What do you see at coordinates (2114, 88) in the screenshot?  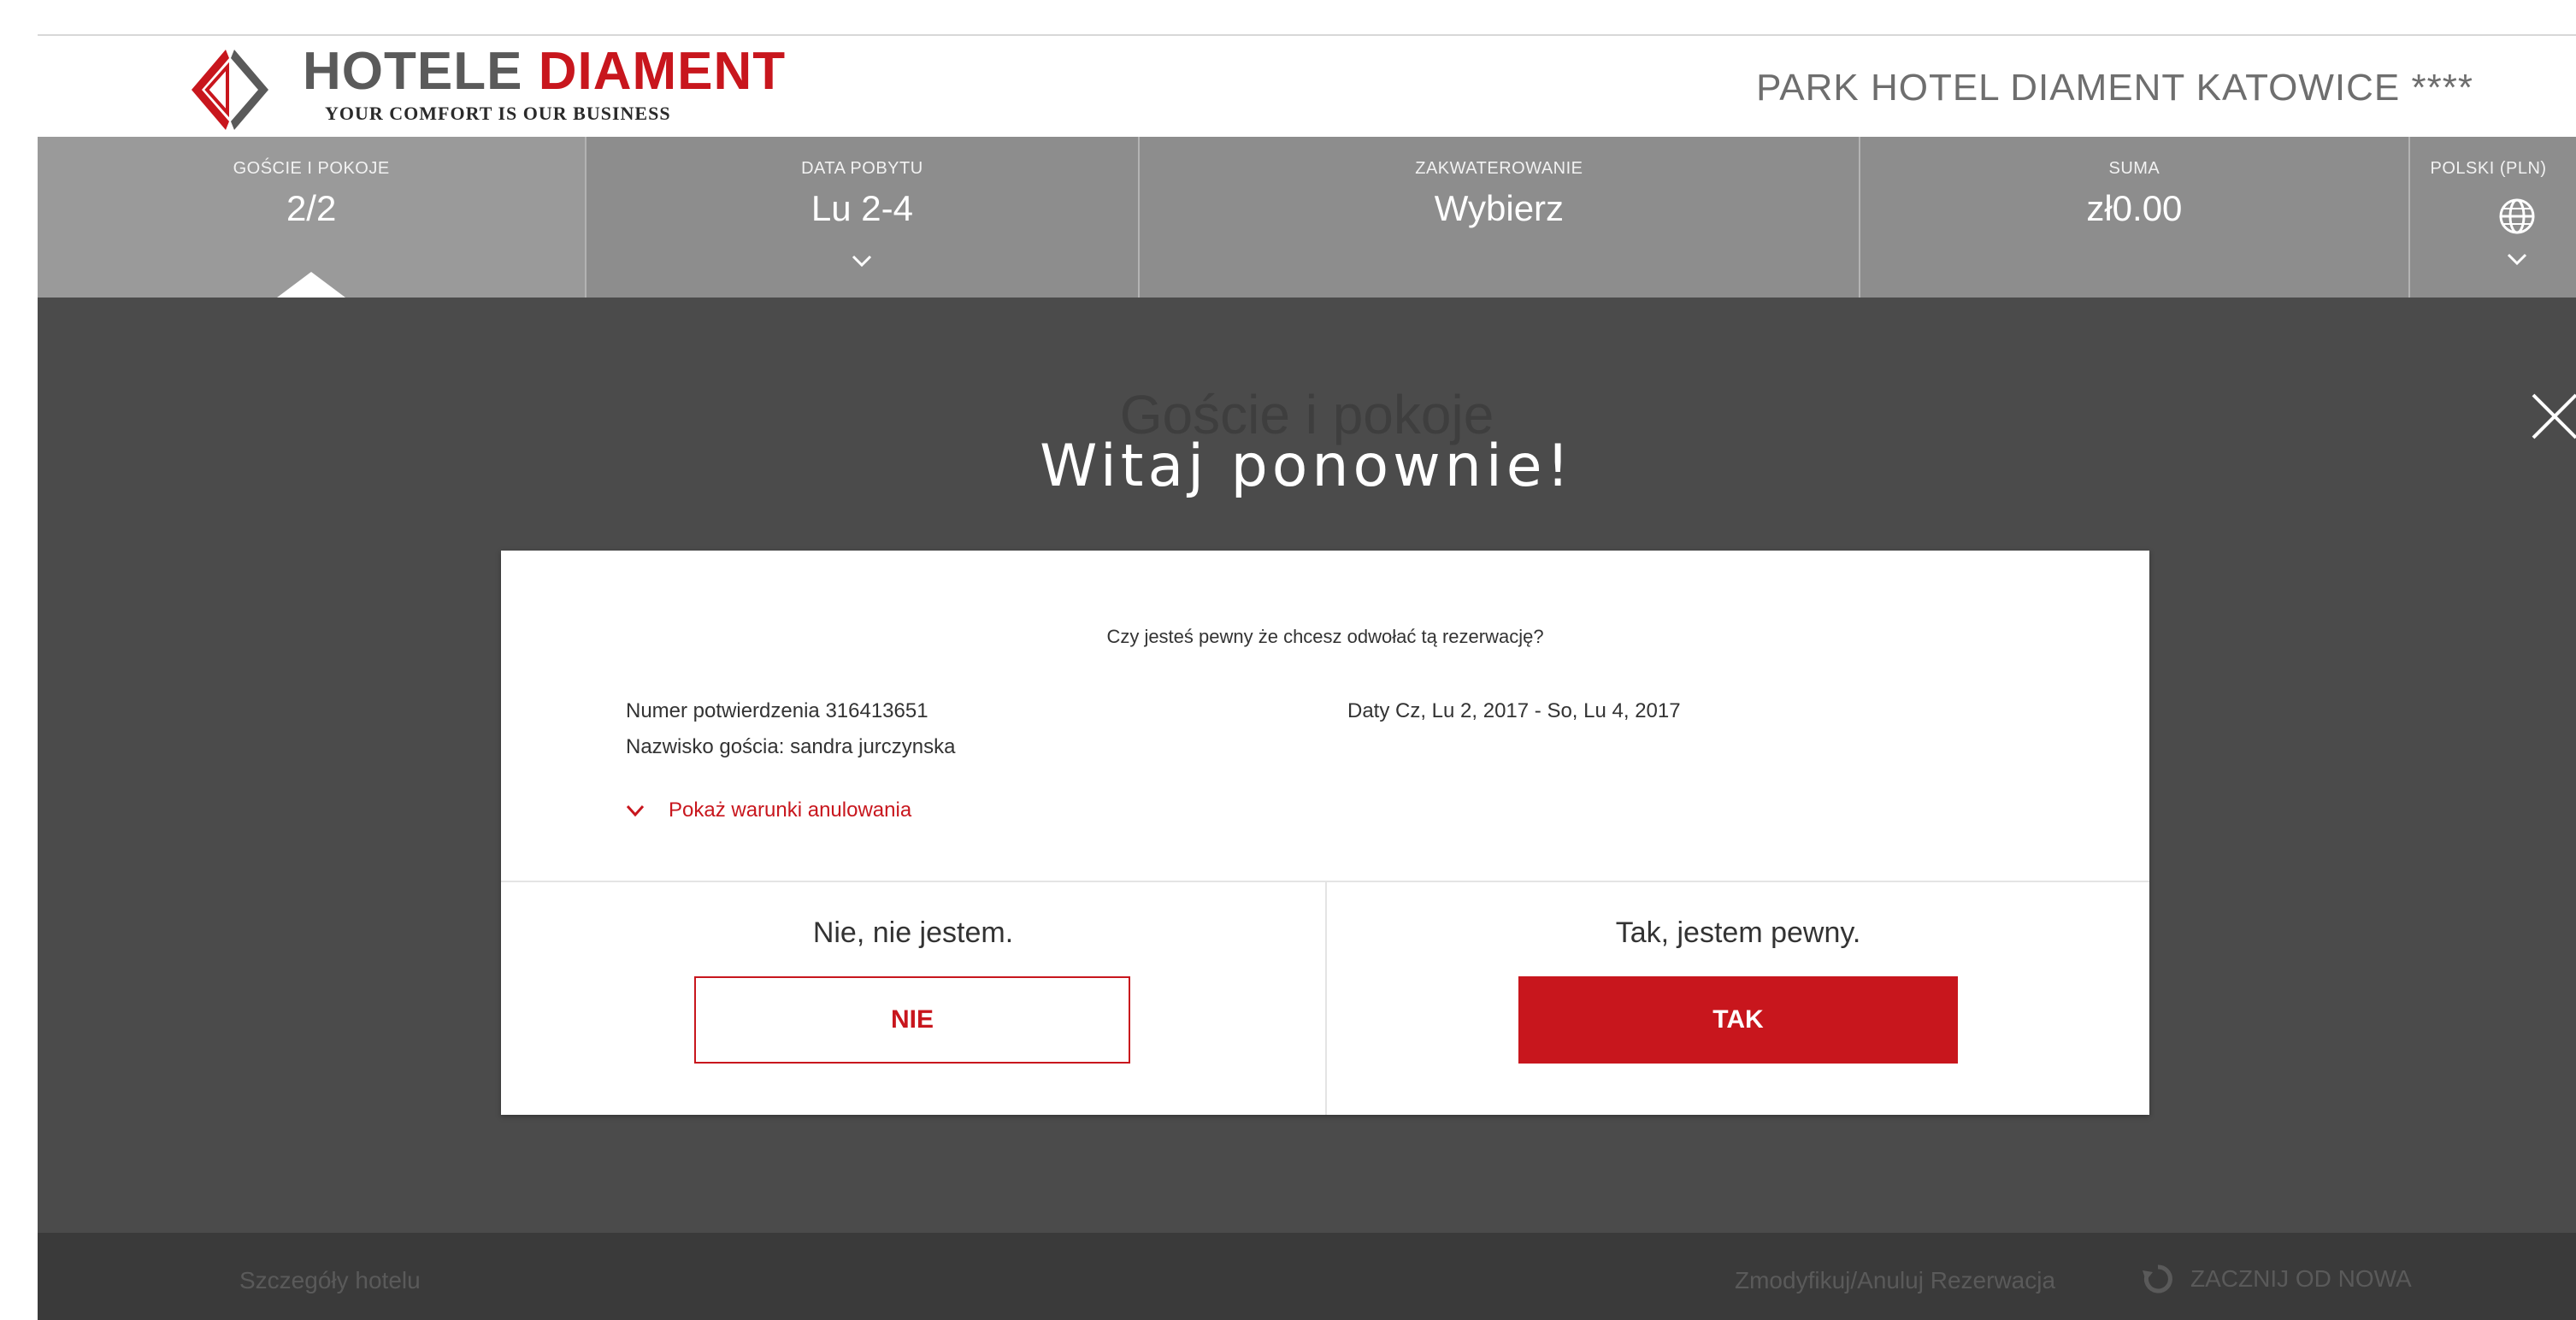 I see `hotel-name: PARK HOTEL DIAMENT KATOWICE ****` at bounding box center [2114, 88].